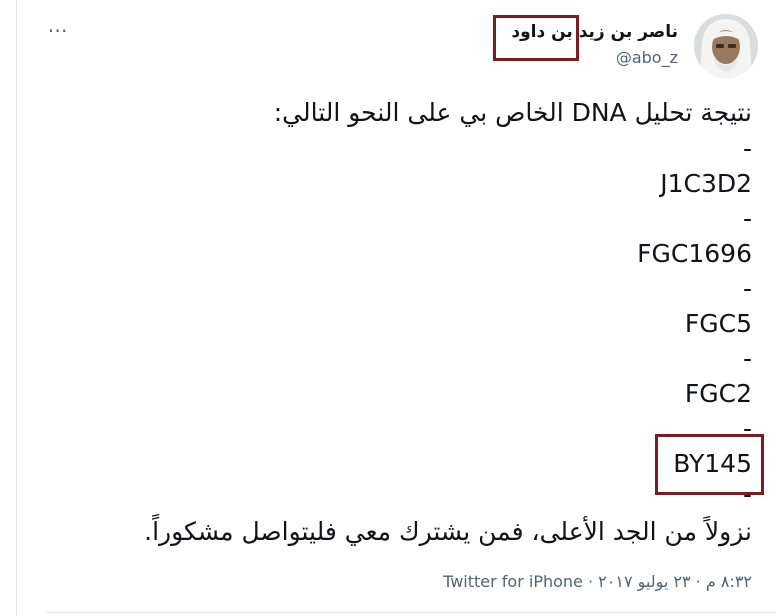 The width and height of the screenshot is (776, 616). I want to click on annotation-box-name, so click(536, 38).